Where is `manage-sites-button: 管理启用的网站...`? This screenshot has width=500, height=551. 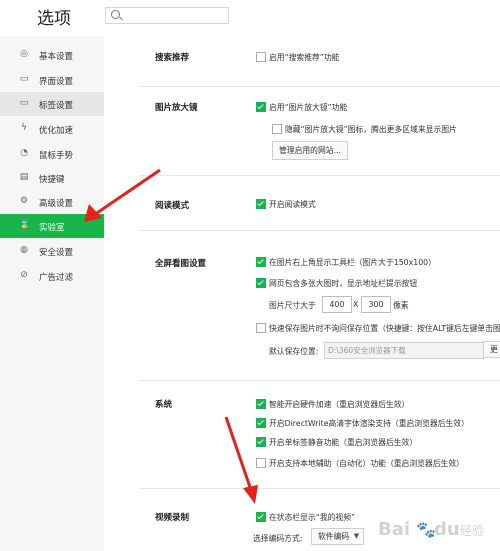 manage-sites-button: 管理启用的网站... is located at coordinates (310, 150).